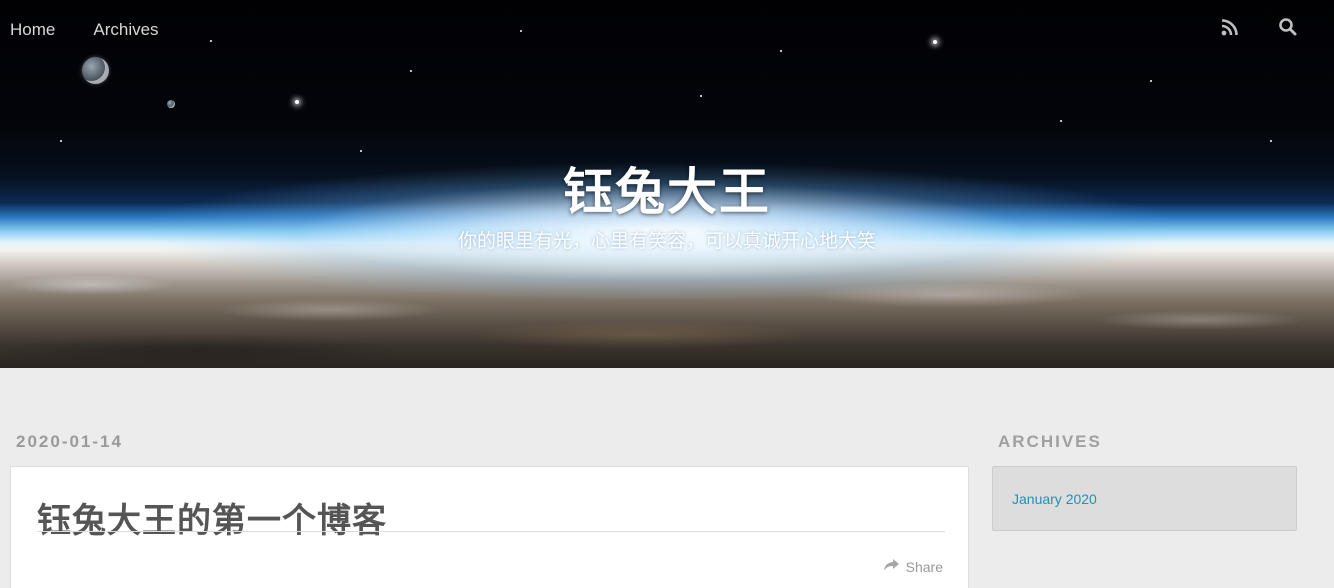 This screenshot has height=588, width=1334. What do you see at coordinates (84, 30) in the screenshot?
I see `main-nav: Home Archives` at bounding box center [84, 30].